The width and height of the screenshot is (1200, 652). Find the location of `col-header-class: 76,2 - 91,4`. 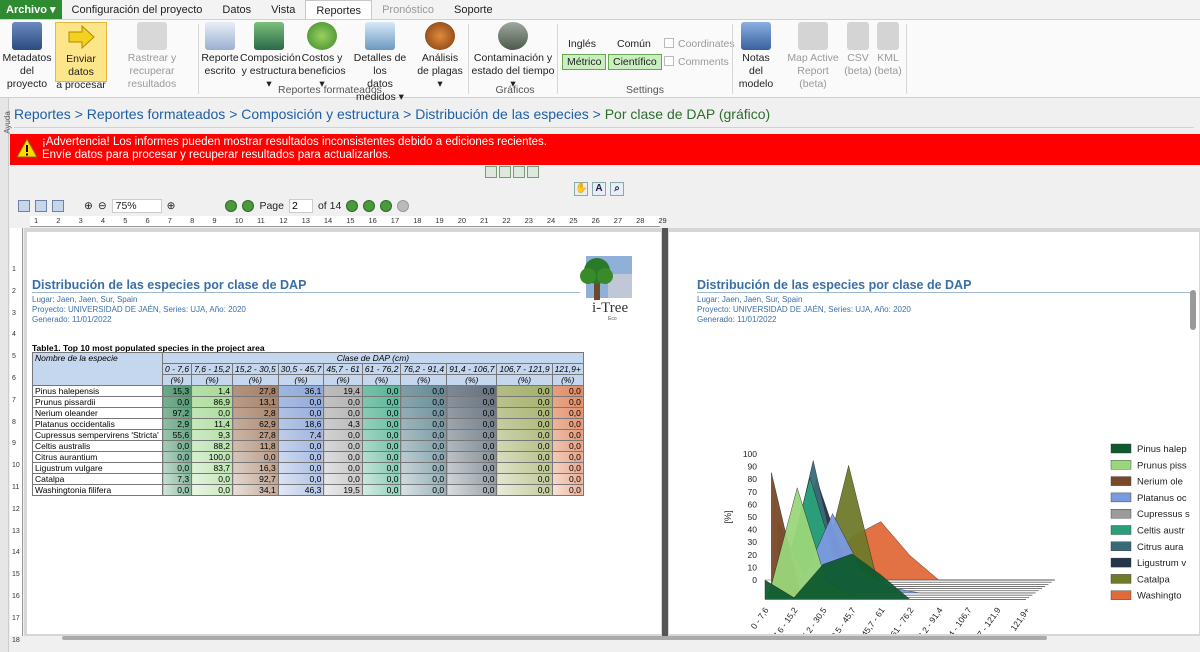

col-header-class: 76,2 - 91,4 is located at coordinates (424, 369).